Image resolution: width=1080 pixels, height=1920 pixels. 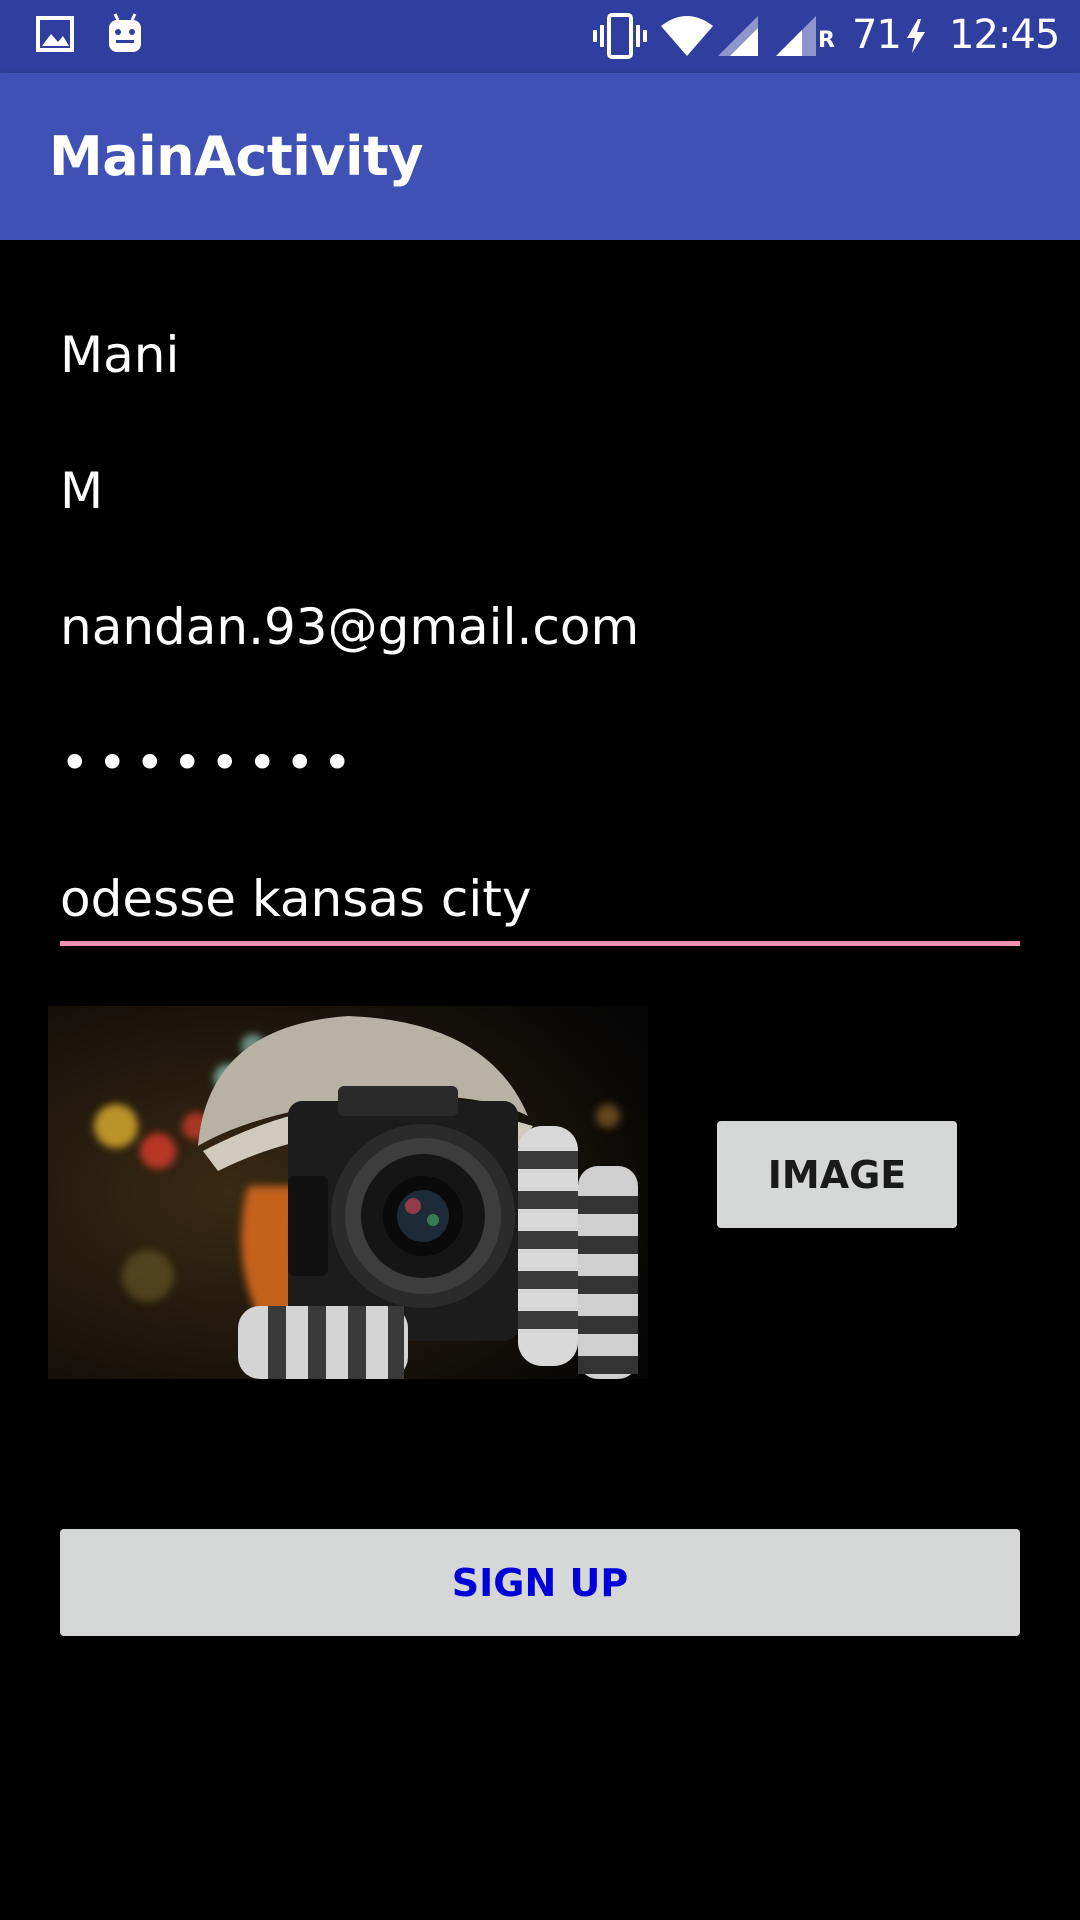 I want to click on signal-icon, so click(x=738, y=38).